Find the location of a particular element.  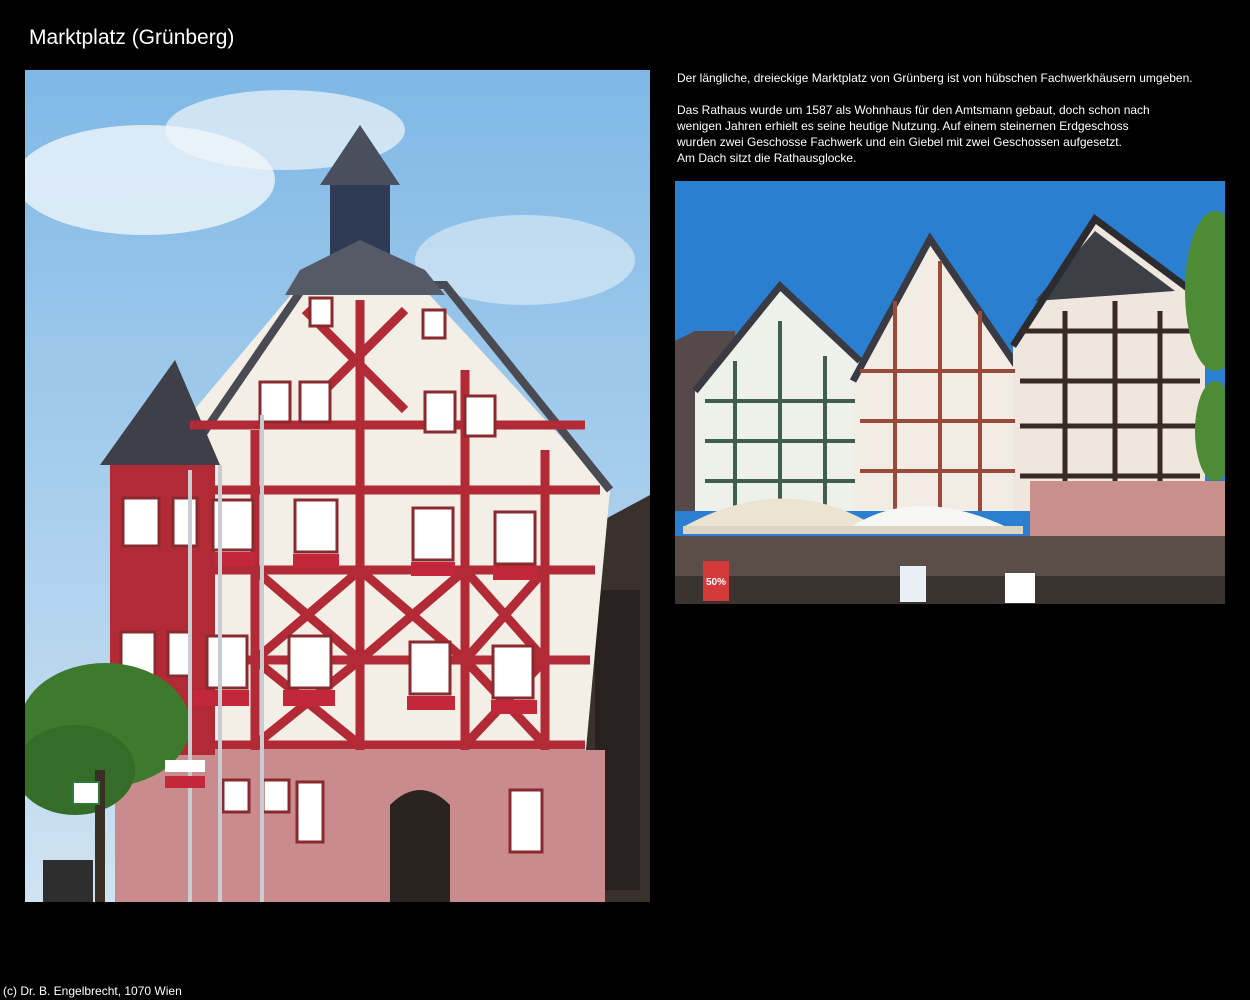

description-line: Am Dach sitzt die Rathausglocke. is located at coordinates (767, 158).